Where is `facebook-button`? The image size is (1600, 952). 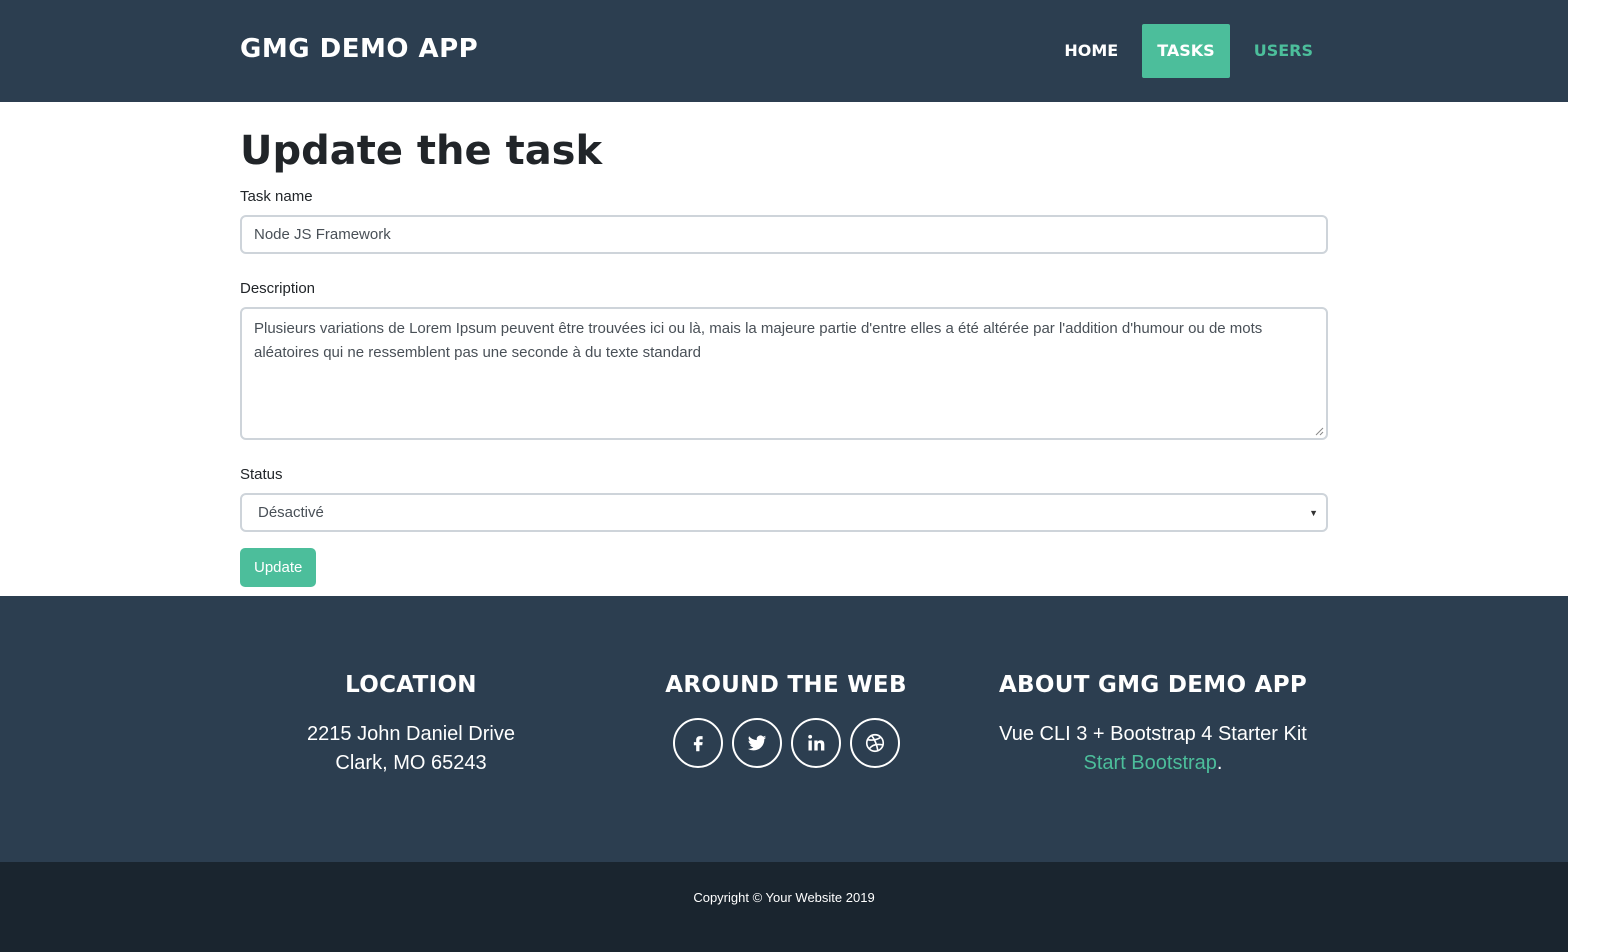
facebook-button is located at coordinates (697, 743).